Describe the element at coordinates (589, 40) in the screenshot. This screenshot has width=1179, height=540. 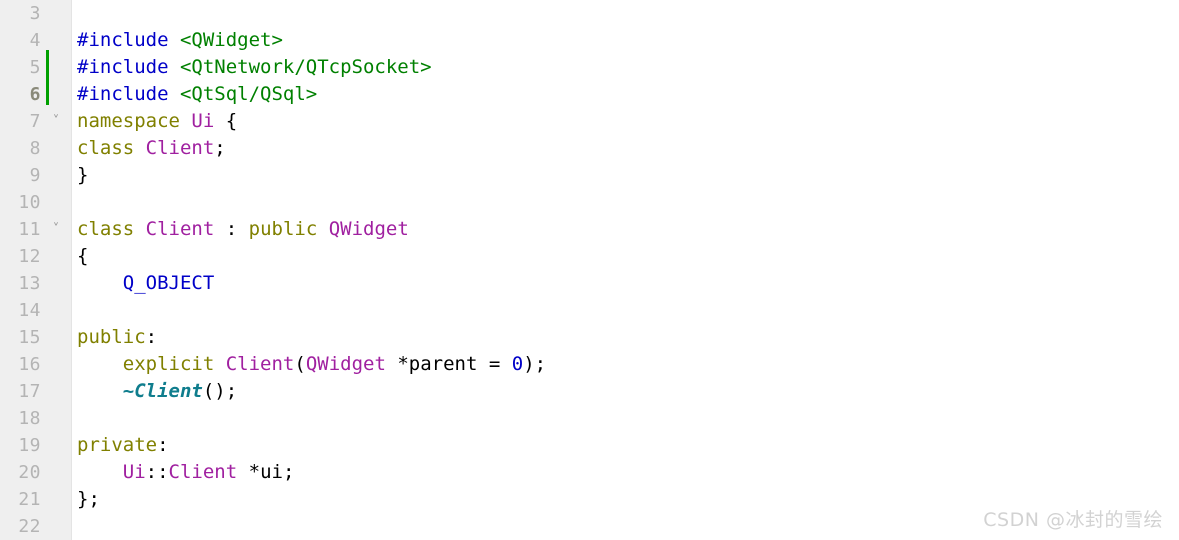
I see `code-line: 4 #include <QWidget>` at that location.